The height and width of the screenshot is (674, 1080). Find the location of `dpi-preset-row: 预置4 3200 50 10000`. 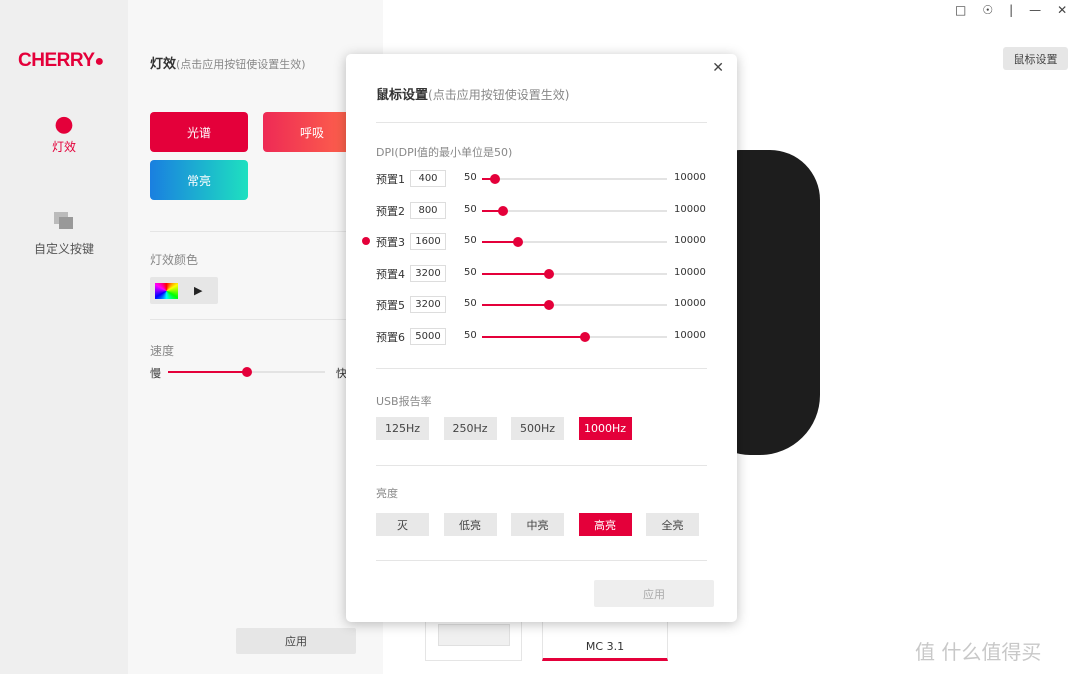

dpi-preset-row: 预置4 3200 50 10000 is located at coordinates (546, 273).